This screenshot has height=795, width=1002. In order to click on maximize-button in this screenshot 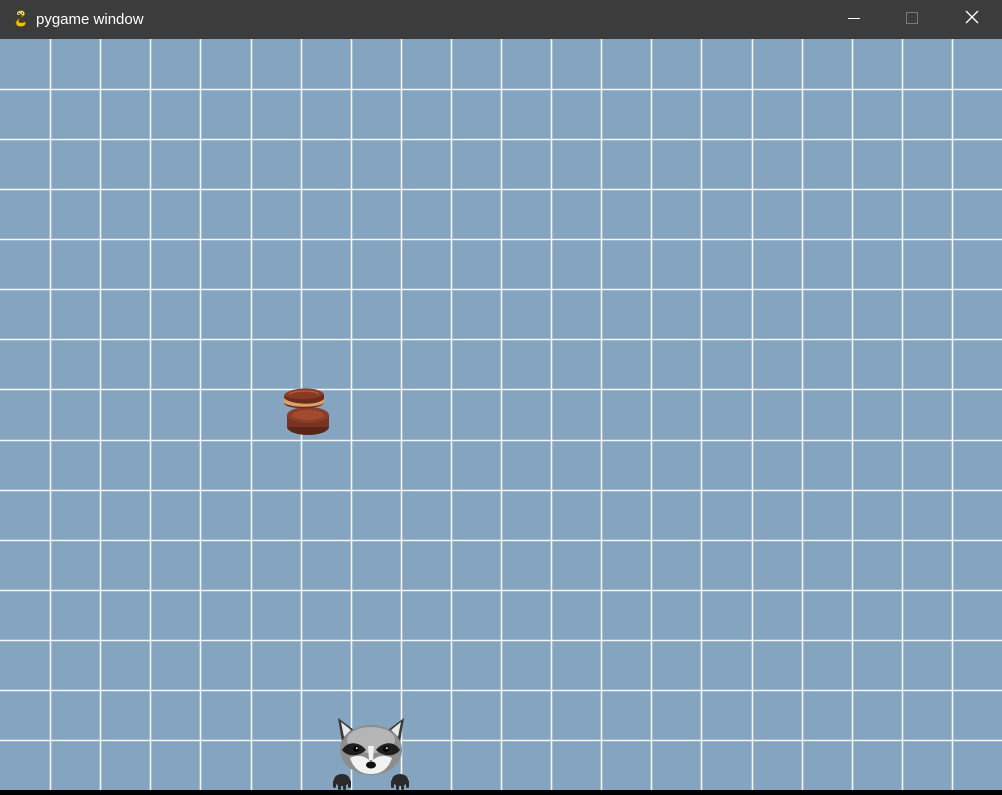, I will do `click(912, 19)`.